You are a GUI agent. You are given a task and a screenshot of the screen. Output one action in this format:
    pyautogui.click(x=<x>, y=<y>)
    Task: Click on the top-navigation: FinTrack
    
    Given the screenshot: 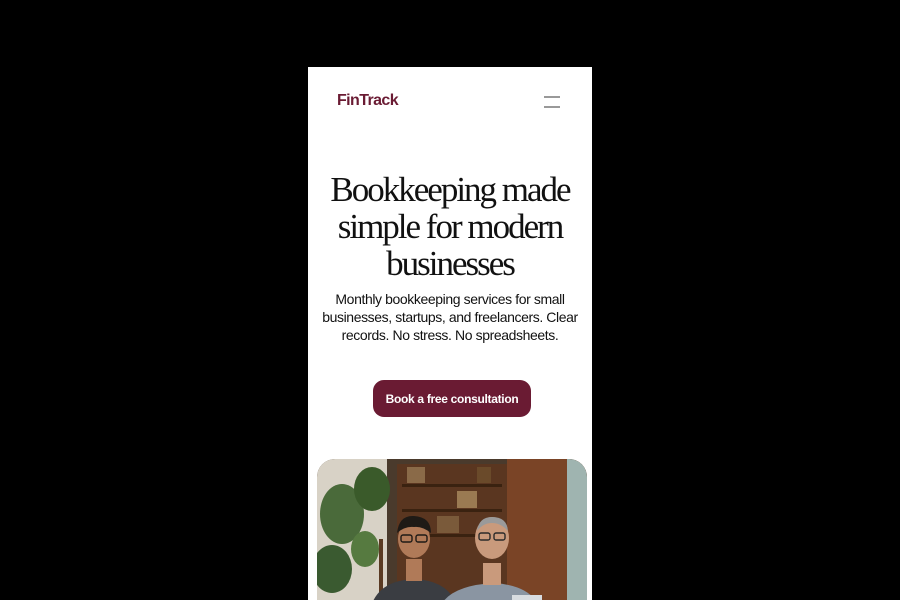 What is the action you would take?
    pyautogui.click(x=450, y=102)
    